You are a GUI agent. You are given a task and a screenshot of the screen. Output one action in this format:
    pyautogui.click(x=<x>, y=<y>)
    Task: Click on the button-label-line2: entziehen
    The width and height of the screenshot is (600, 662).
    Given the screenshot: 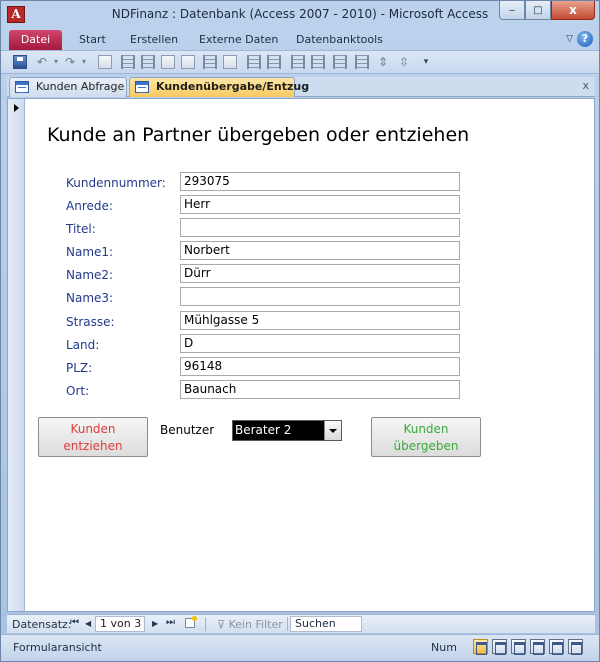 What is the action you would take?
    pyautogui.click(x=93, y=446)
    